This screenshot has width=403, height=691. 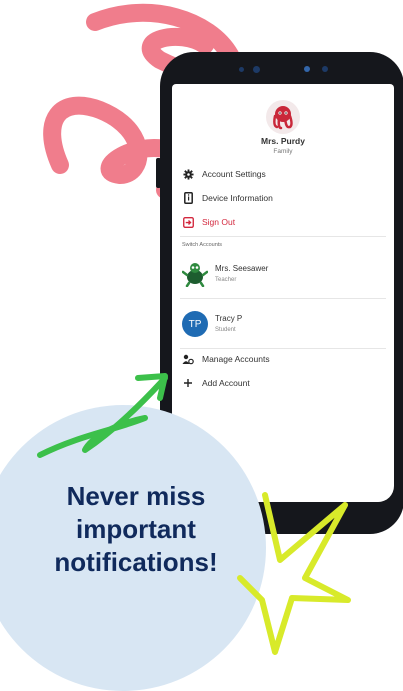 What do you see at coordinates (136, 529) in the screenshot?
I see `promo-text: Never miss important notifications!` at bounding box center [136, 529].